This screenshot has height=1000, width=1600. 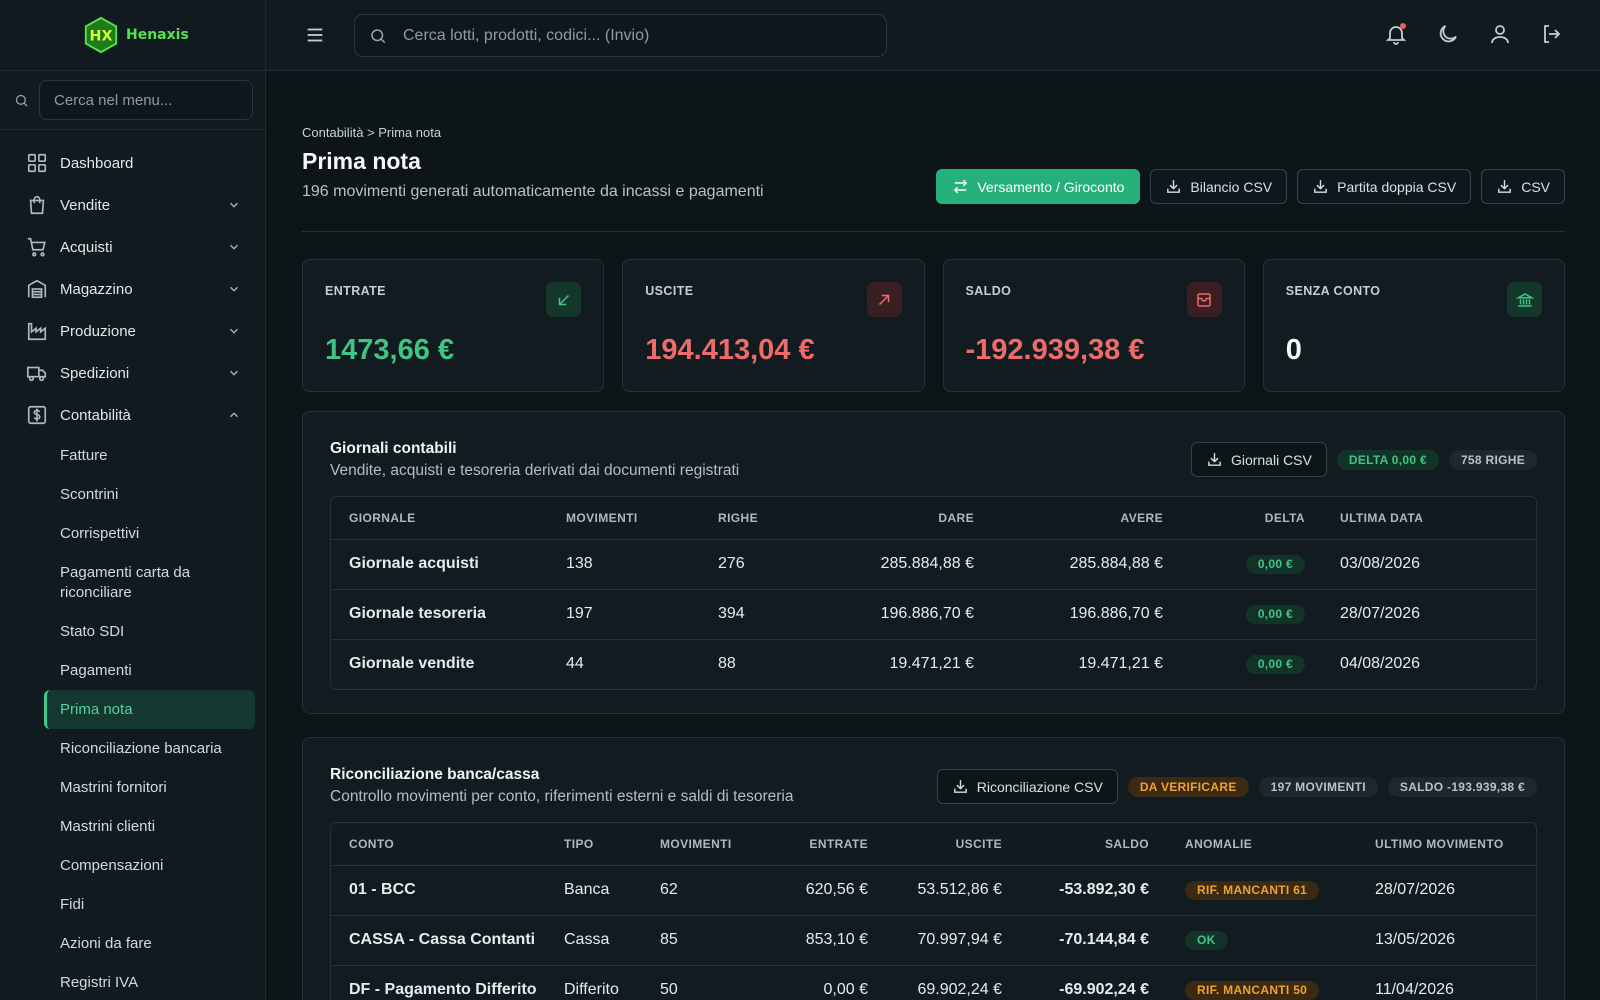 I want to click on sidebar-search, so click(x=132, y=100).